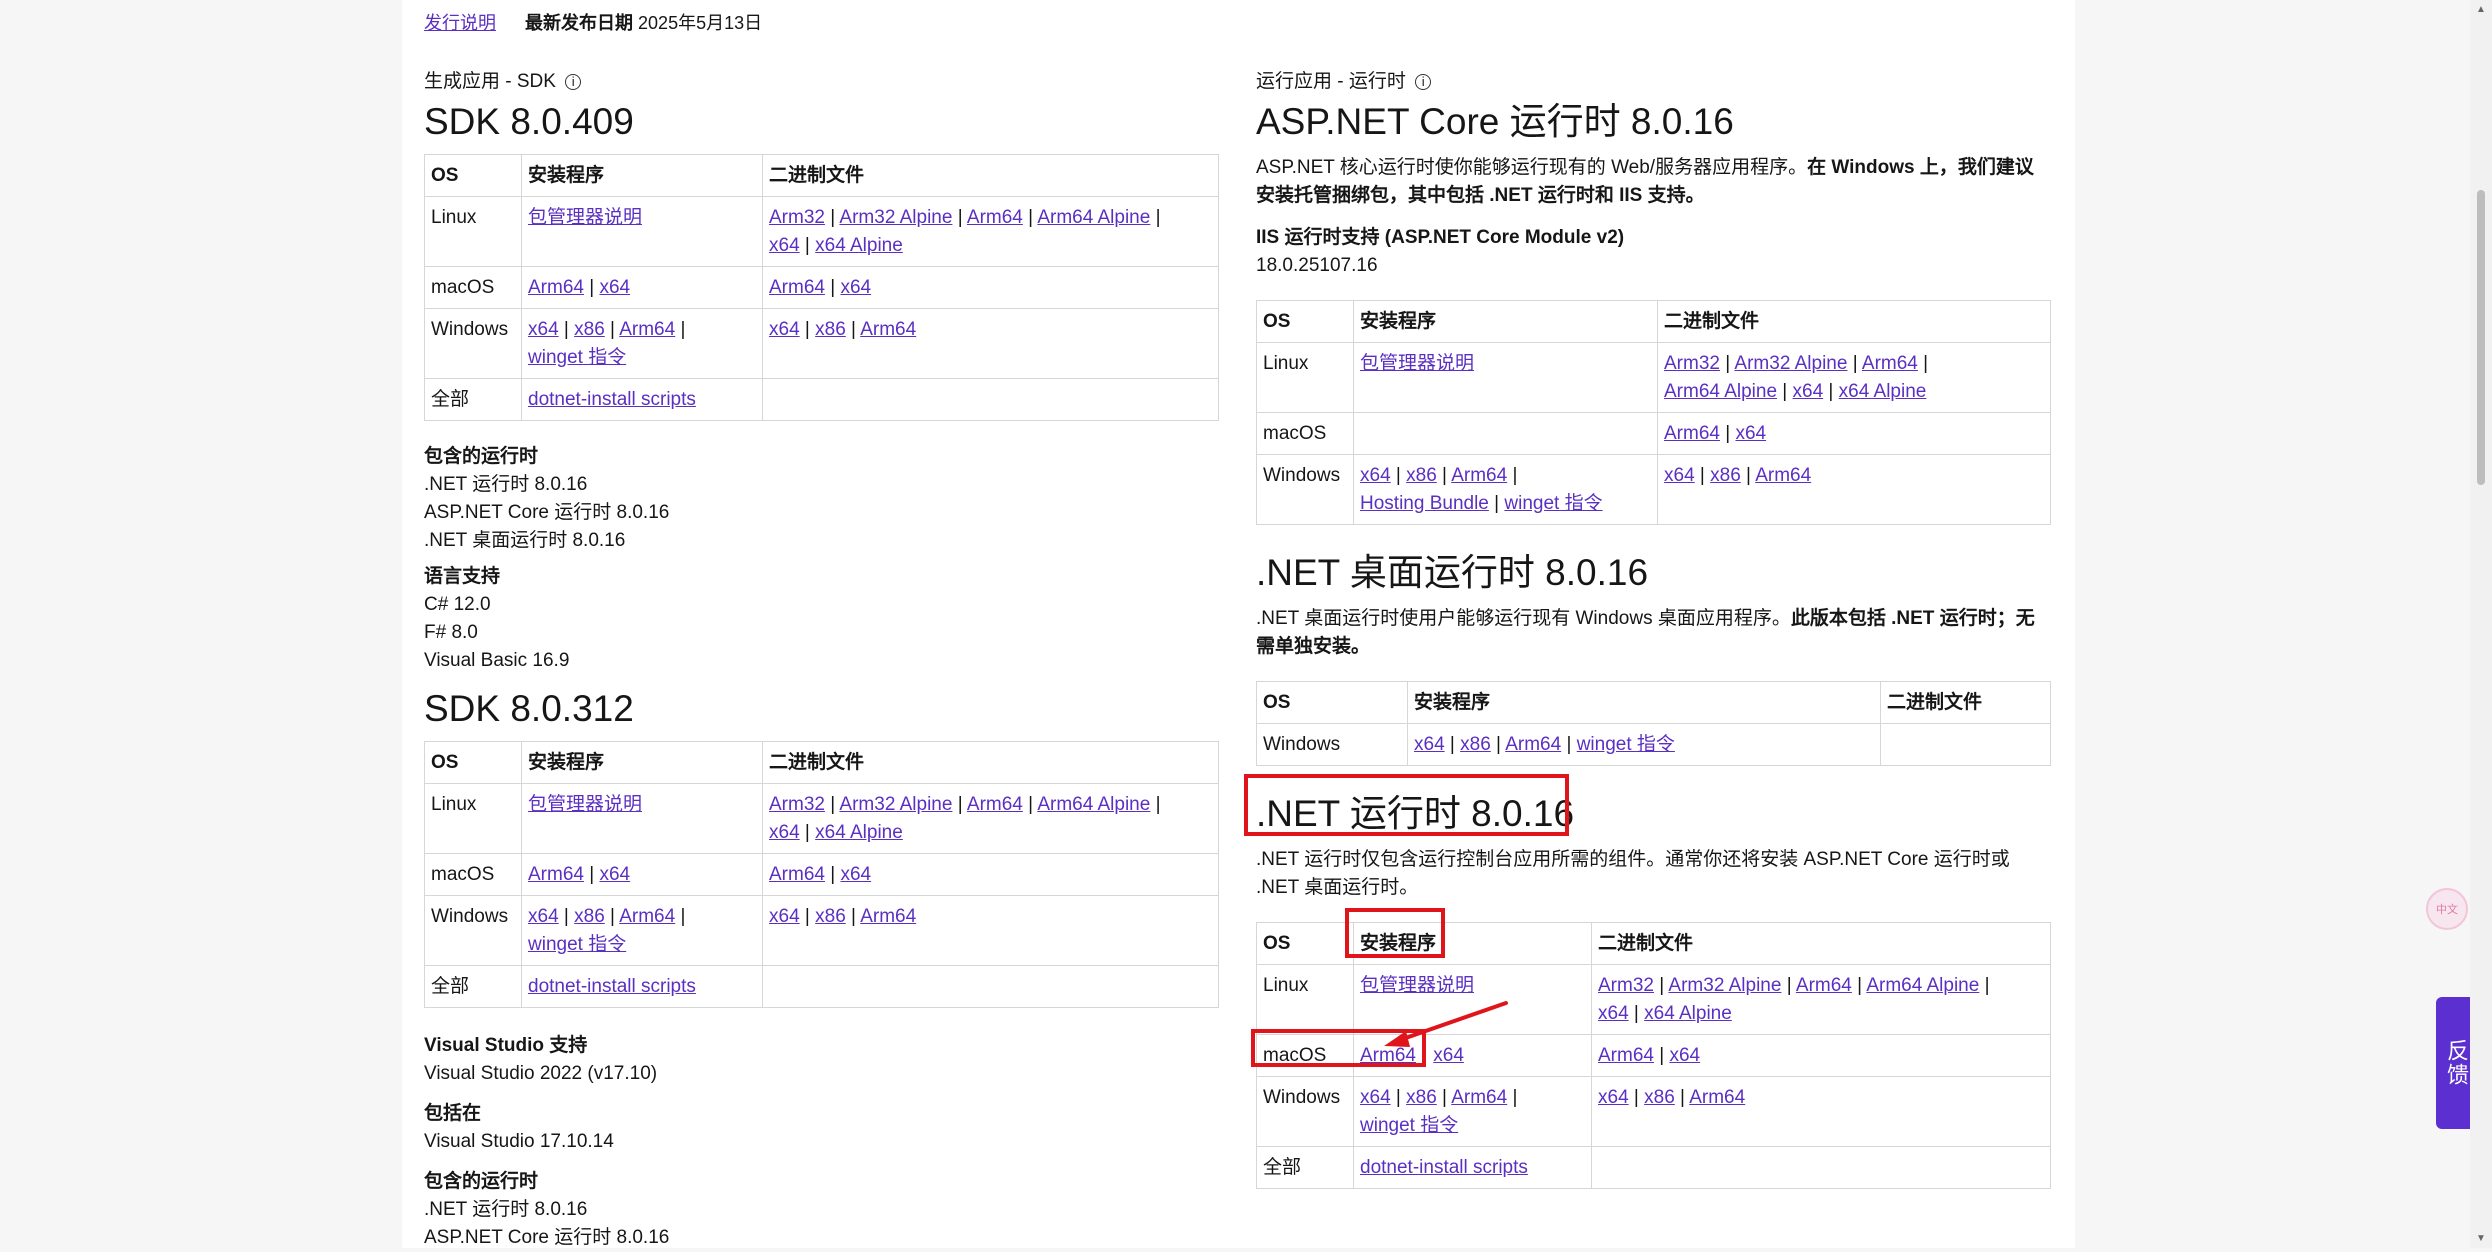 This screenshot has width=2492, height=1252. I want to click on release-notes-link: 发行说明, so click(460, 23).